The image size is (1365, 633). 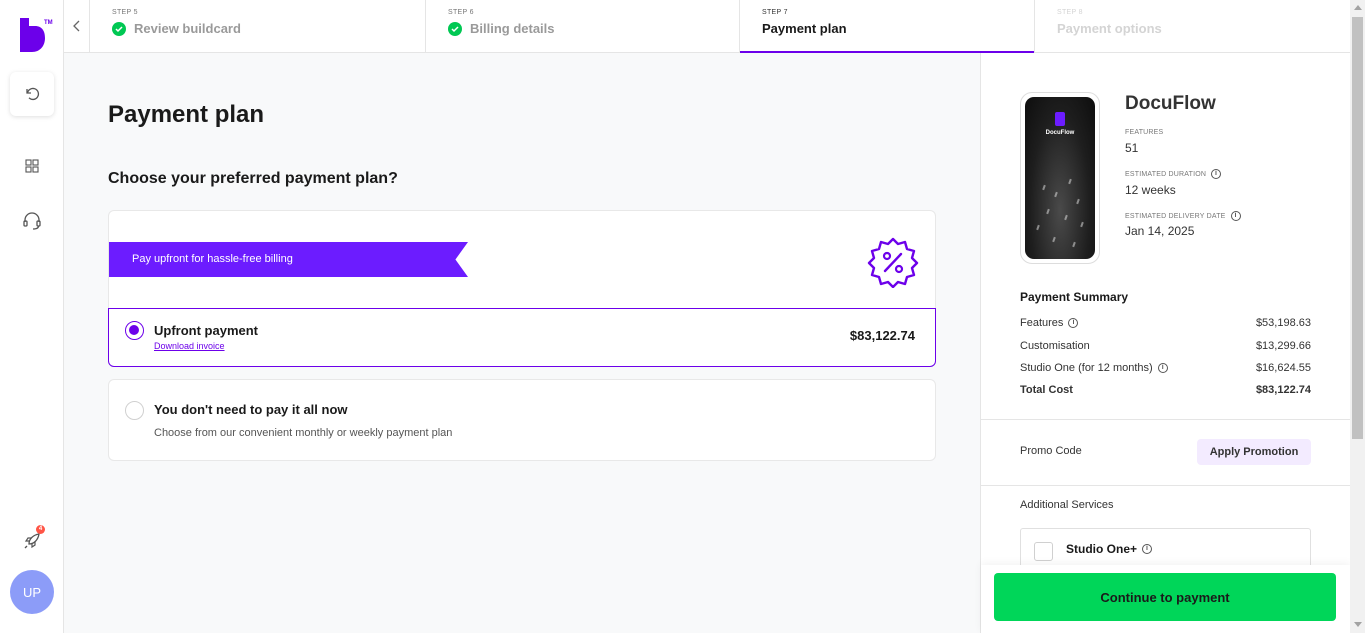 I want to click on undo-button, so click(x=32, y=94).